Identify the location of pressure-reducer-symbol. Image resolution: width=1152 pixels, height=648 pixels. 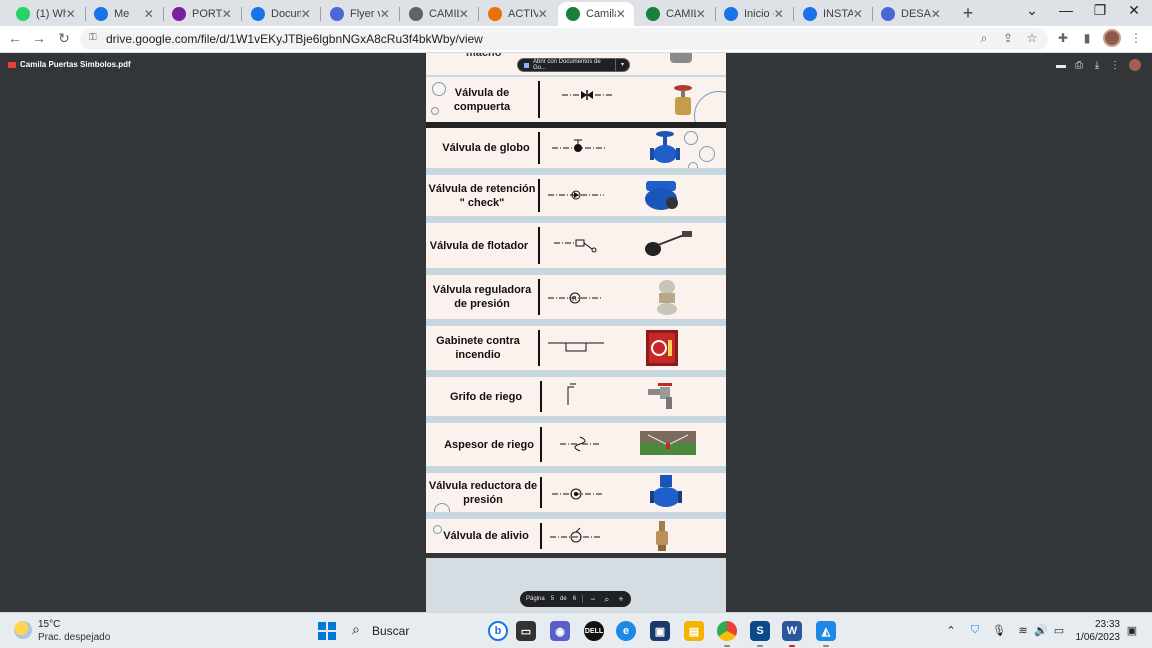
(578, 494).